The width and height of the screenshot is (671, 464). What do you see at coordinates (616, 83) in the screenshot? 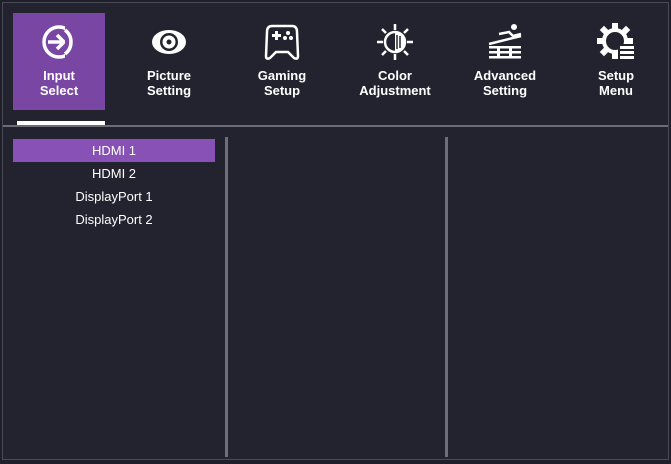
I see `menu-item-label: Setup Menu` at bounding box center [616, 83].